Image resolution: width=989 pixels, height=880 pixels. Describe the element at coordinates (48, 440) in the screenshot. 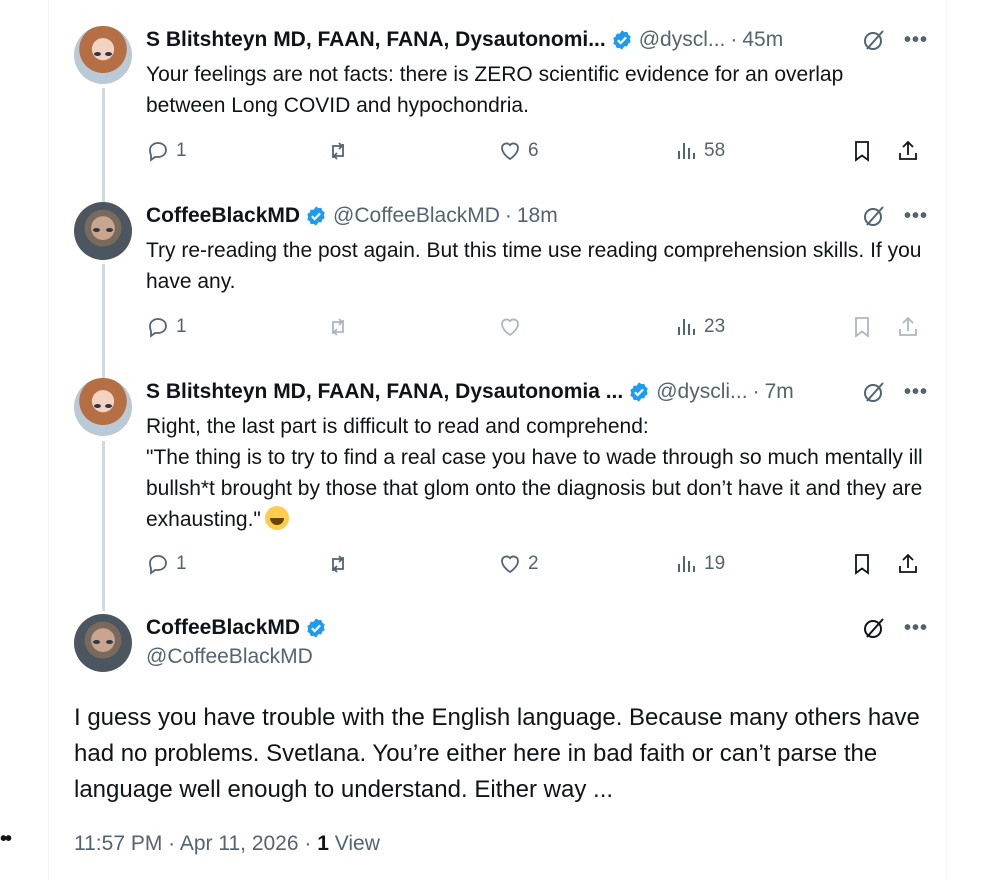

I see `column-border-left` at that location.